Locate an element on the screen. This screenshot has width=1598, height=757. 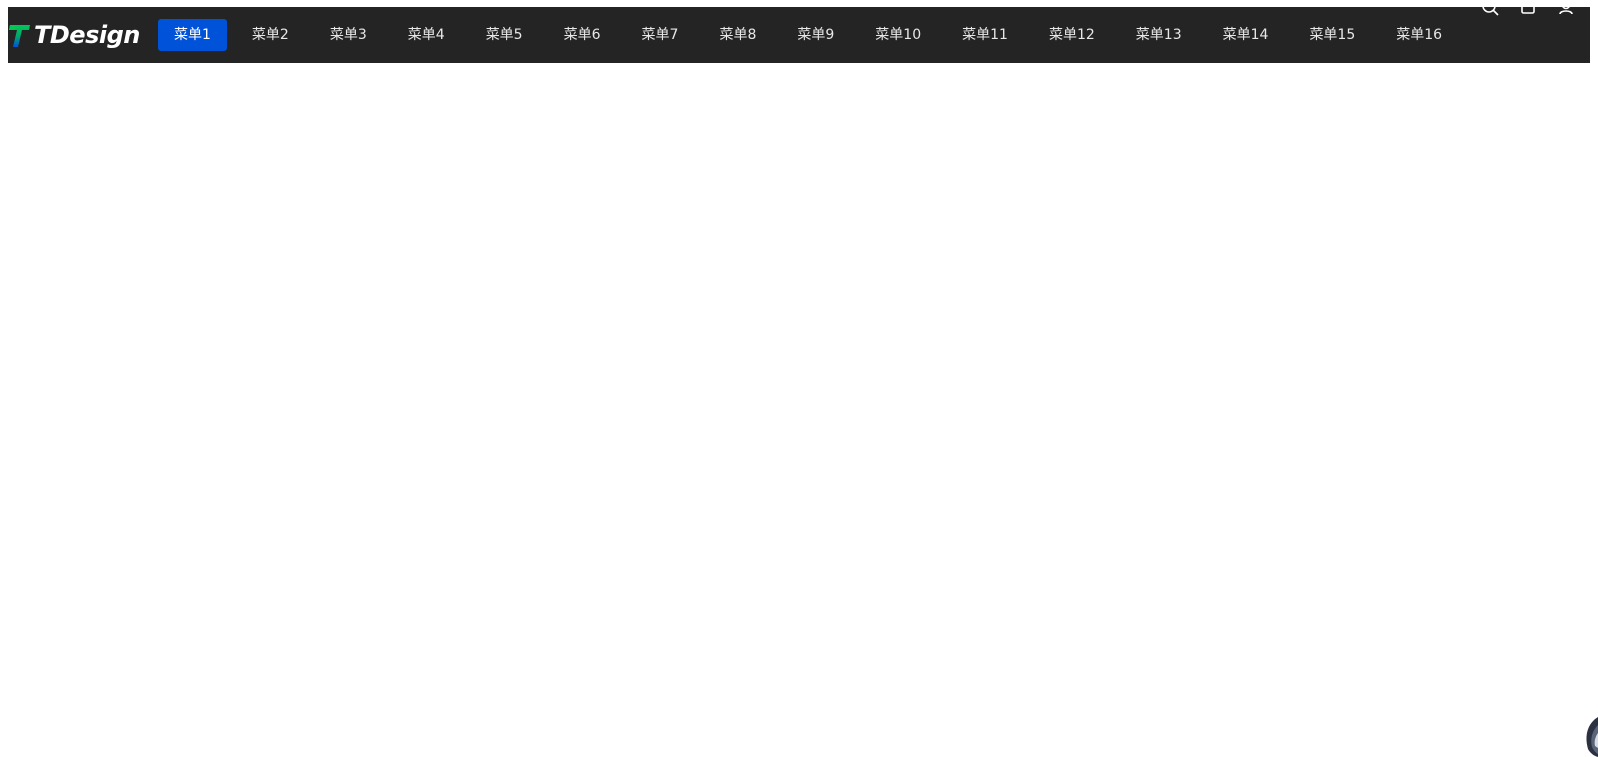
header-operations is located at coordinates (1535, 12).